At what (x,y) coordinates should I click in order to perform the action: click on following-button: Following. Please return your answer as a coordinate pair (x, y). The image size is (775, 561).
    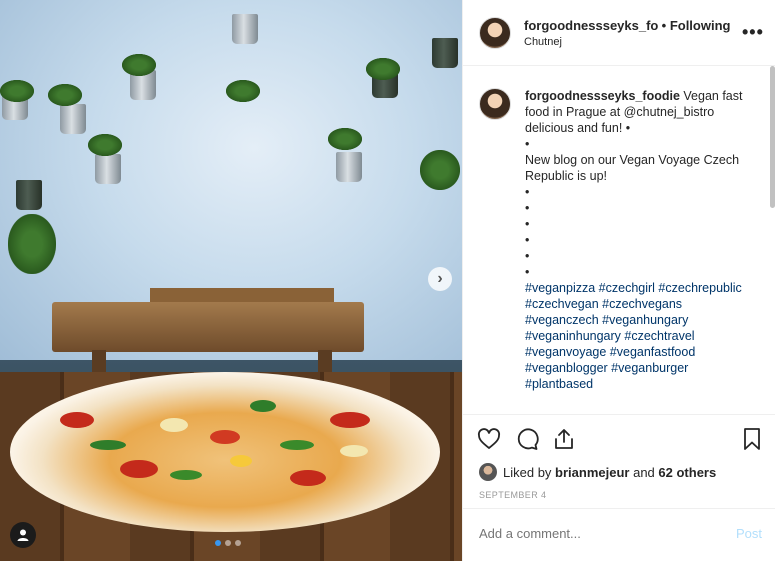
    Looking at the image, I should click on (700, 25).